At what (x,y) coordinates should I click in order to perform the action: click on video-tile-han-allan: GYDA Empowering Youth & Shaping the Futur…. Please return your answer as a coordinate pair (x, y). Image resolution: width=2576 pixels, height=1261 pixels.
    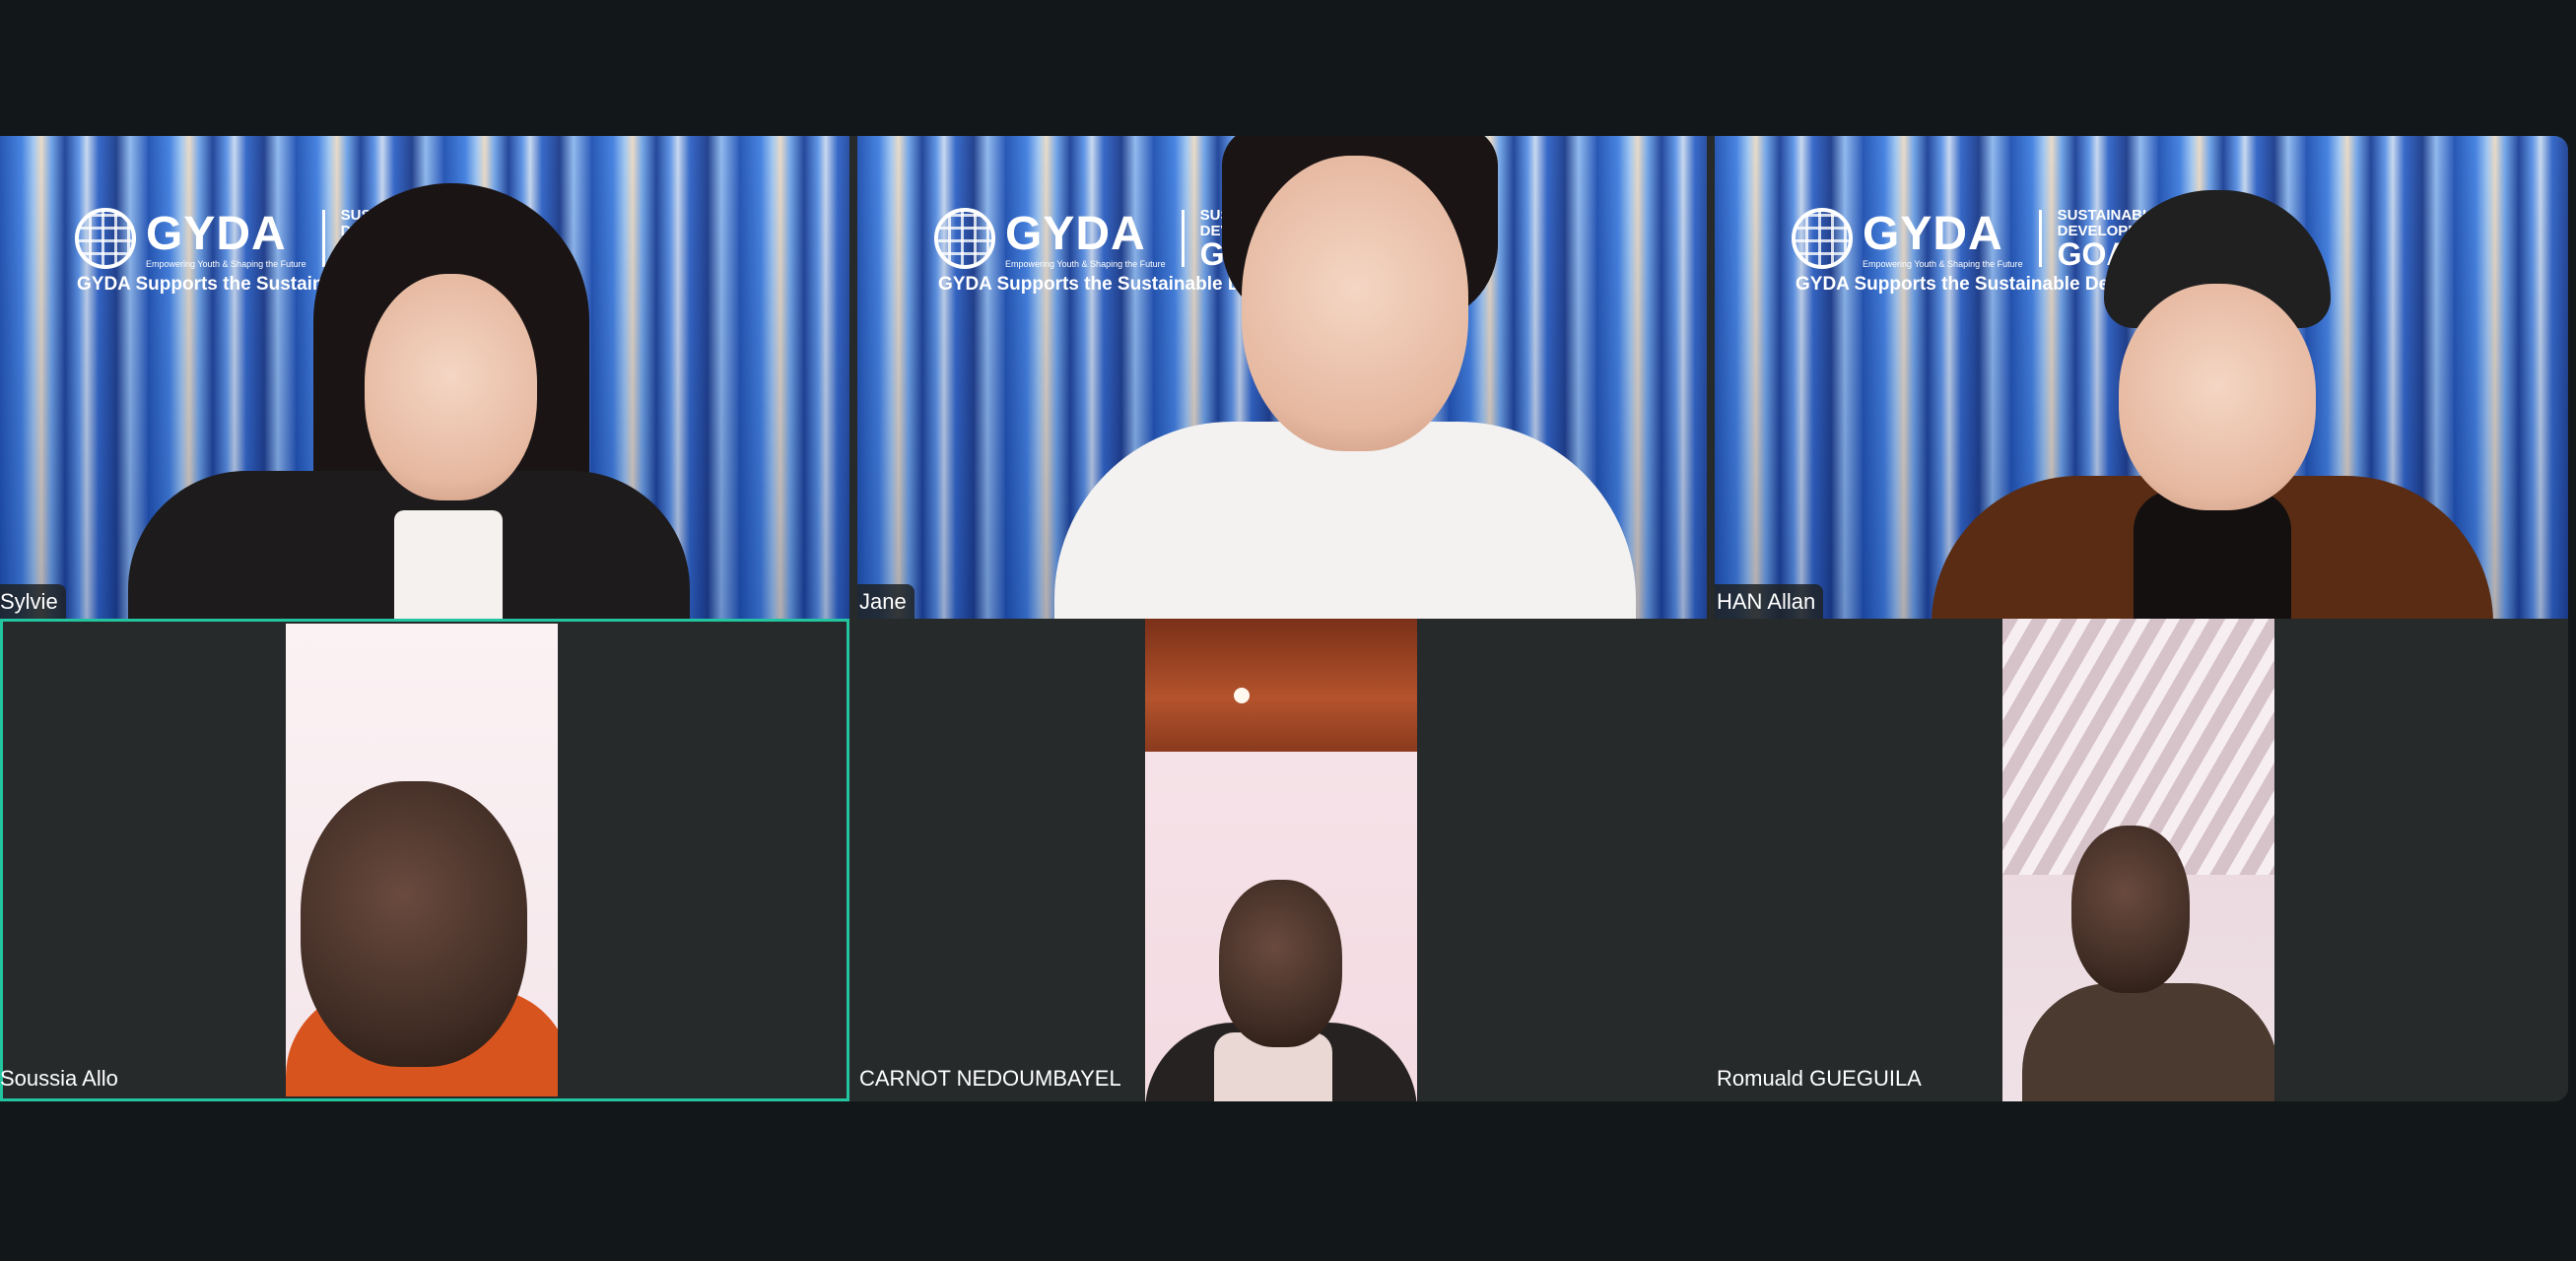
    Looking at the image, I should click on (2141, 377).